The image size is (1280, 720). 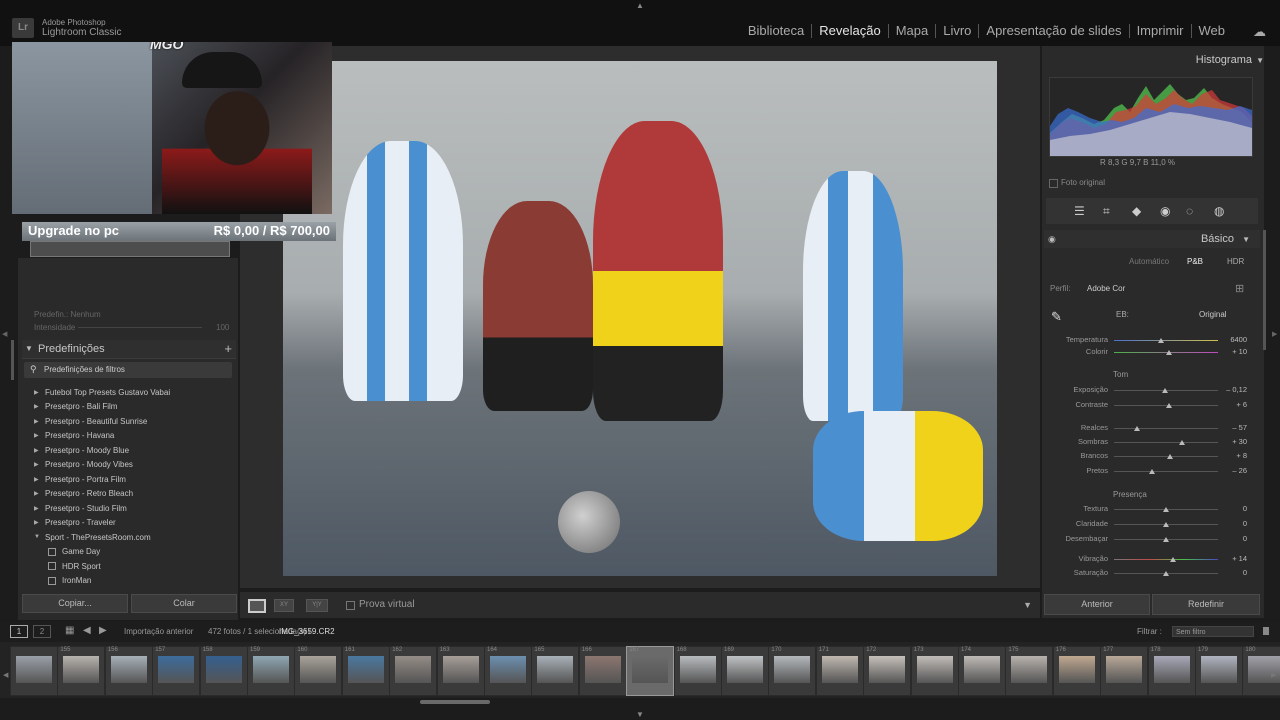 What do you see at coordinates (257, 606) in the screenshot?
I see `loupe-view-icon` at bounding box center [257, 606].